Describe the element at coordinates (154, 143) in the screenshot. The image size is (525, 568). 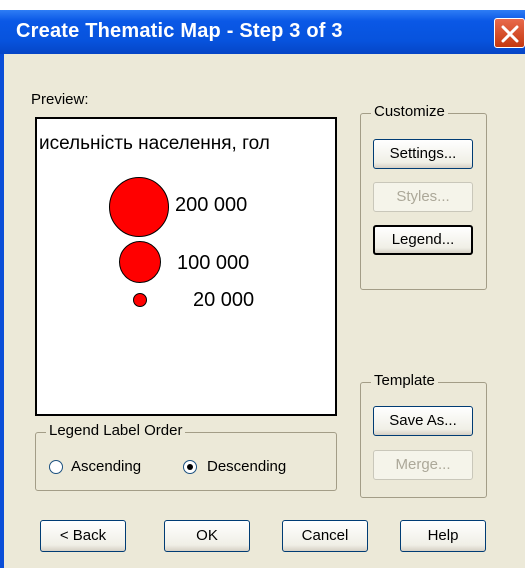
I see `legend-title: исельність населення, гол` at that location.